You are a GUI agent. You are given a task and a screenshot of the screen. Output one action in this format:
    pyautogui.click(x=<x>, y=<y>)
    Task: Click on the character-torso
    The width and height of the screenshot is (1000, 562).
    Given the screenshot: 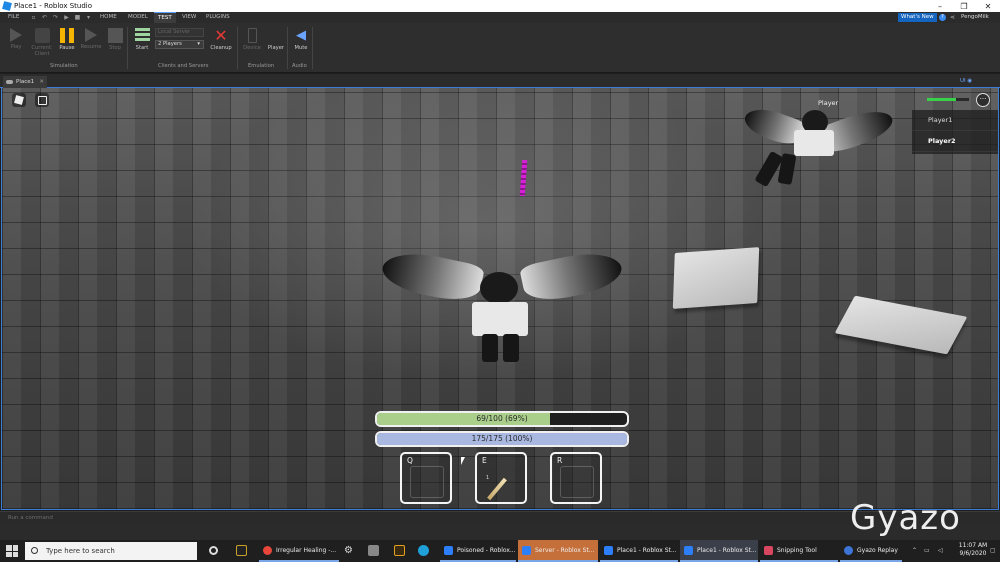 What is the action you would take?
    pyautogui.click(x=500, y=319)
    